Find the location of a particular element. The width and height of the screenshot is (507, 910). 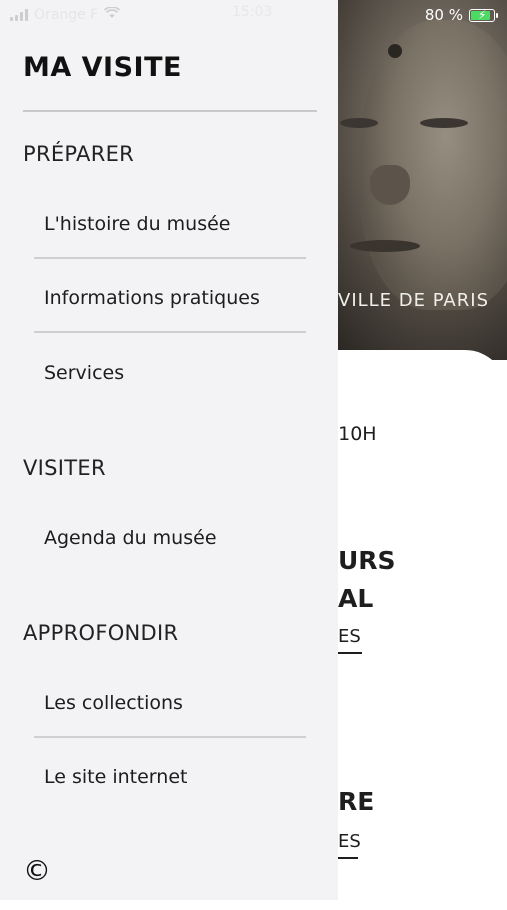

status-right: 80 % ⚡ is located at coordinates (461, 15).